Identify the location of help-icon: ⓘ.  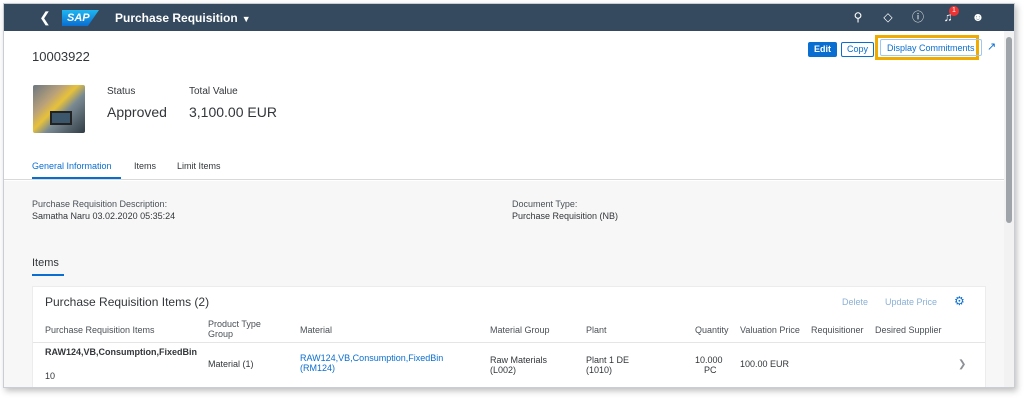
(918, 17).